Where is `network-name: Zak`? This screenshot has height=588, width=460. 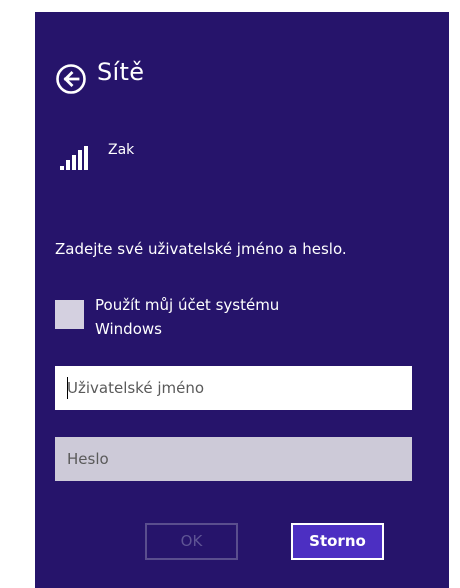
network-name: Zak is located at coordinates (121, 150).